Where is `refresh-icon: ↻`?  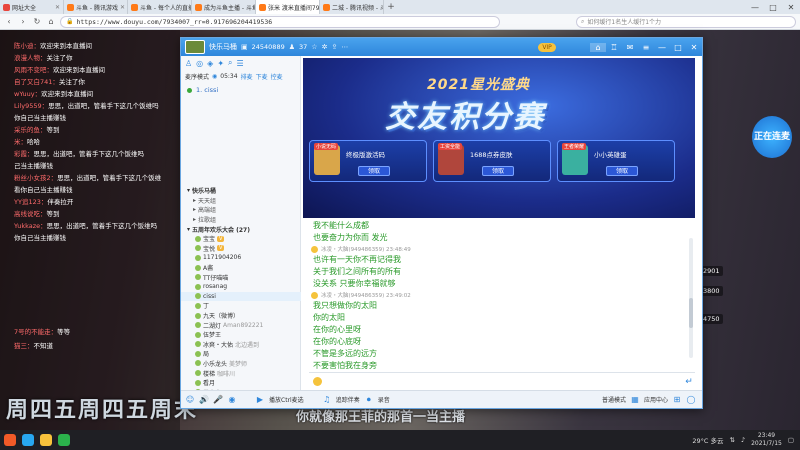 refresh-icon: ↻ is located at coordinates (37, 21).